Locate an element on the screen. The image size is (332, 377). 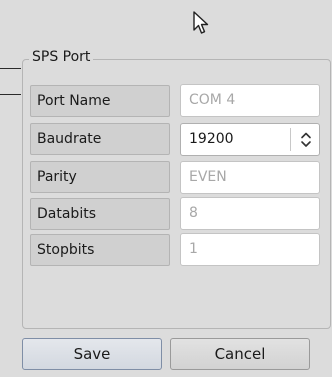
save-button: Save is located at coordinates (92, 354).